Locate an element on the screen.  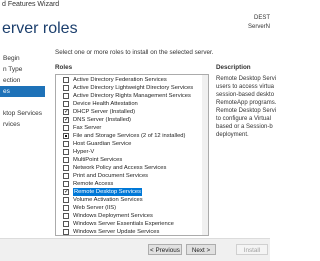
role-label: Windows Deployment Services is located at coordinates (113, 216).